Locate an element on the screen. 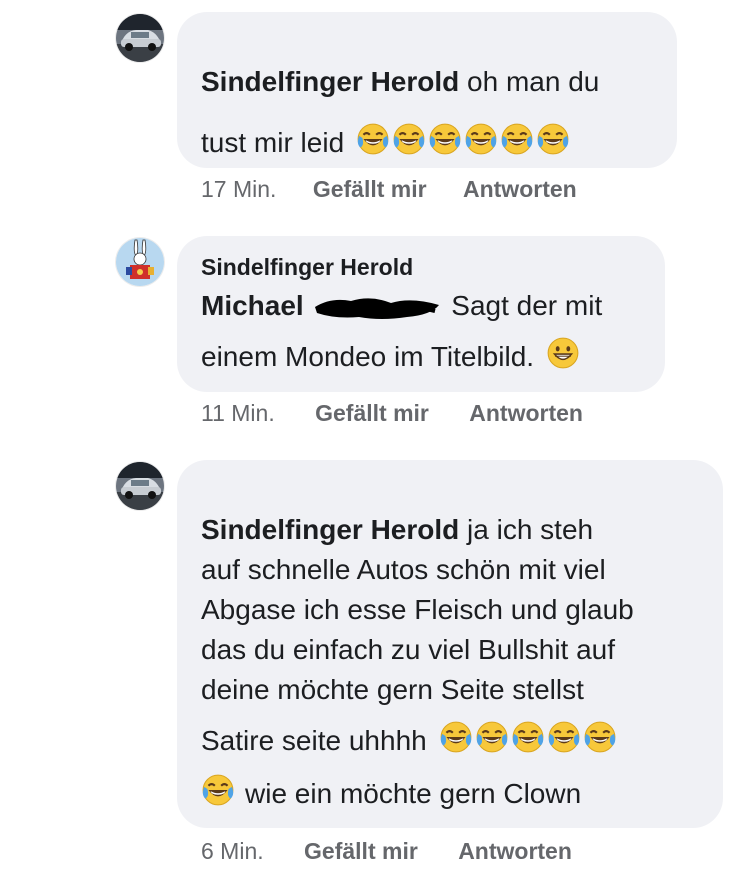 This screenshot has height=882, width=750. rabbit-avatar-icon is located at coordinates (140, 262).